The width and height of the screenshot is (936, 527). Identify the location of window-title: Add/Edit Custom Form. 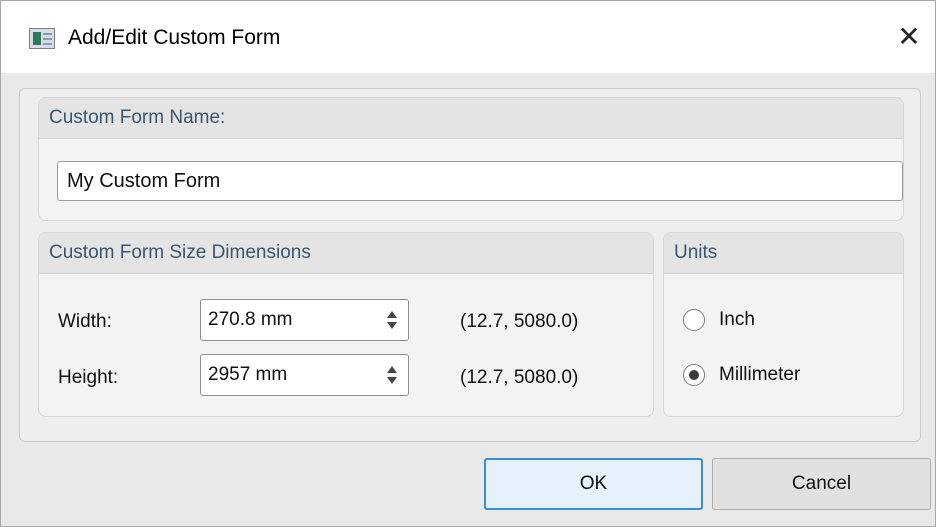
(174, 37).